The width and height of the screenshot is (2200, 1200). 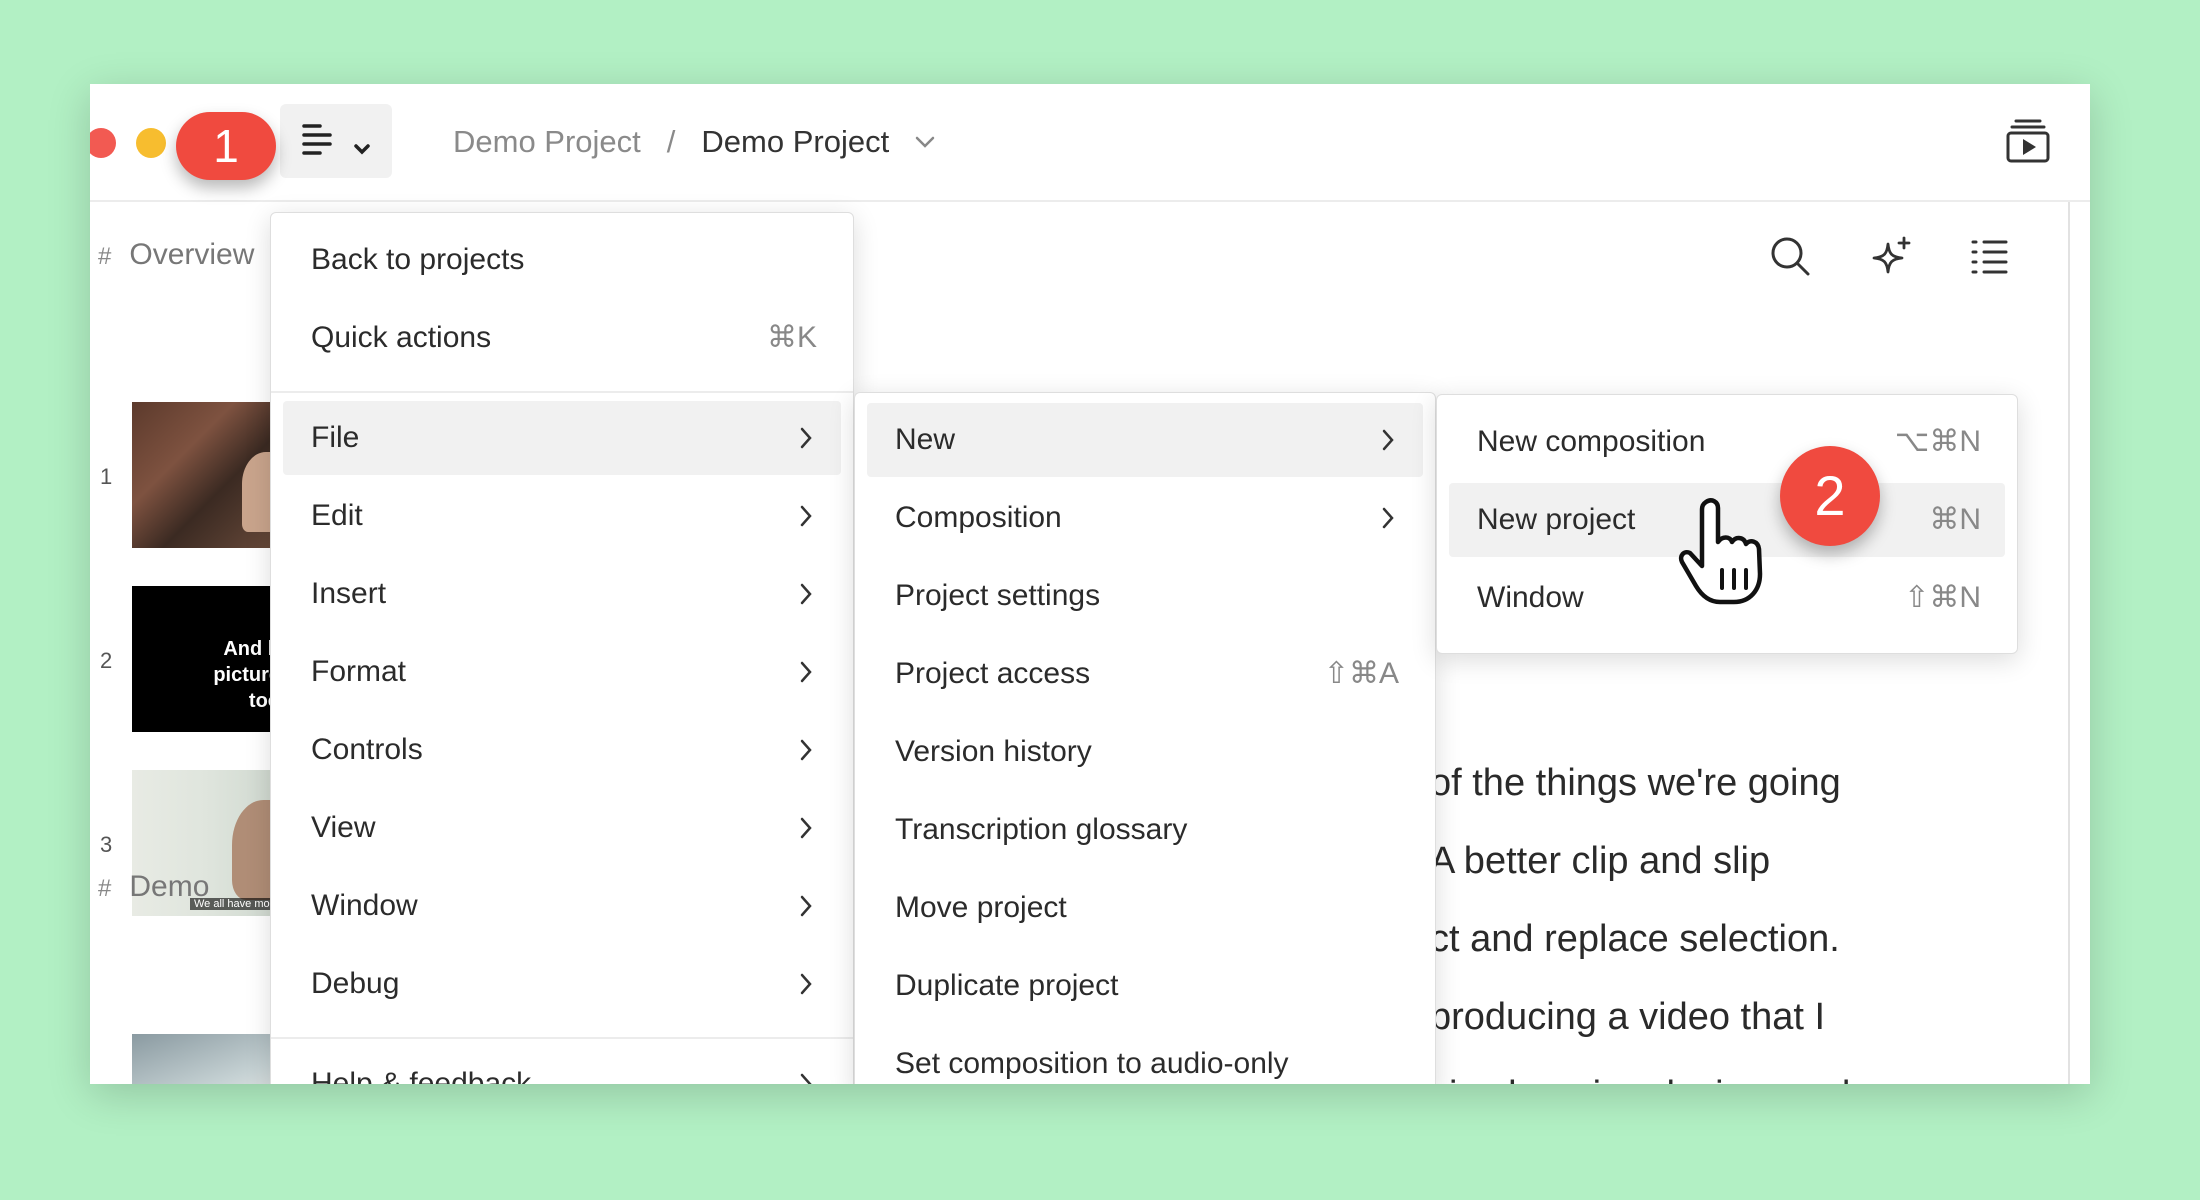 I want to click on hand-pointer-icon, so click(x=1720, y=551).